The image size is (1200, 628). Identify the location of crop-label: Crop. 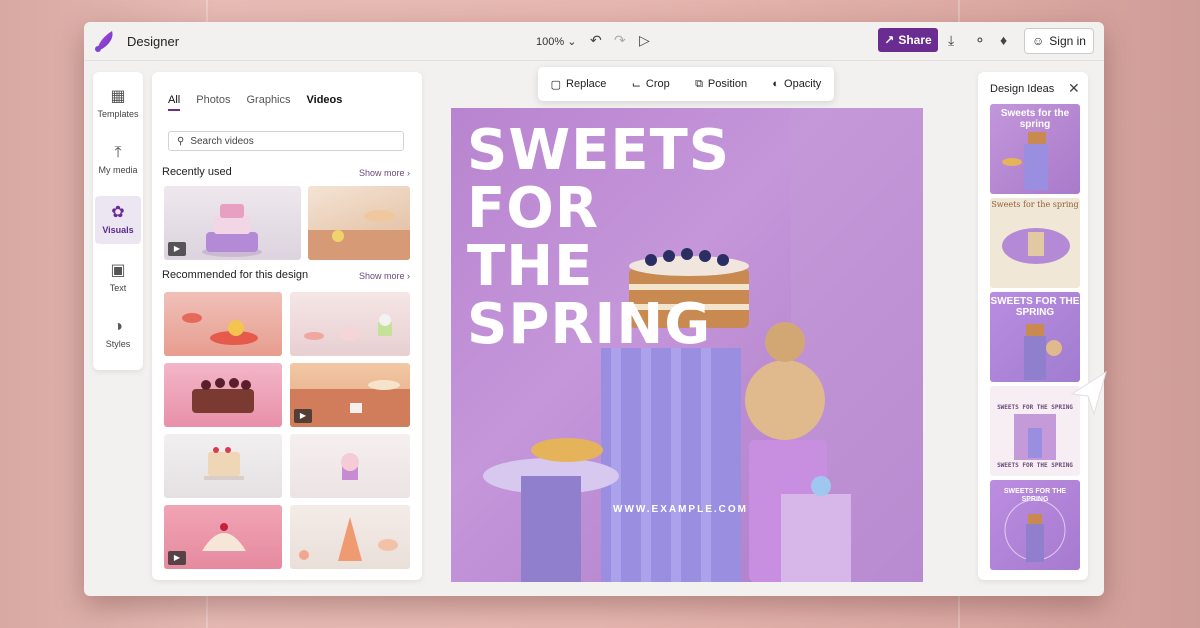
(657, 84).